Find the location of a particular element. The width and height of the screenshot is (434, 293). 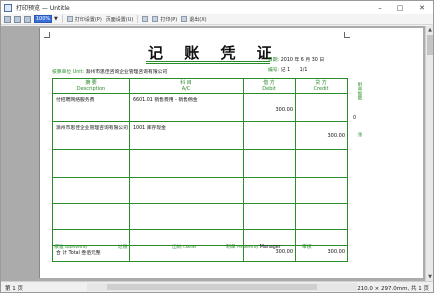

number-line: 编号: 记 1 1/1 is located at coordinates (287, 69).